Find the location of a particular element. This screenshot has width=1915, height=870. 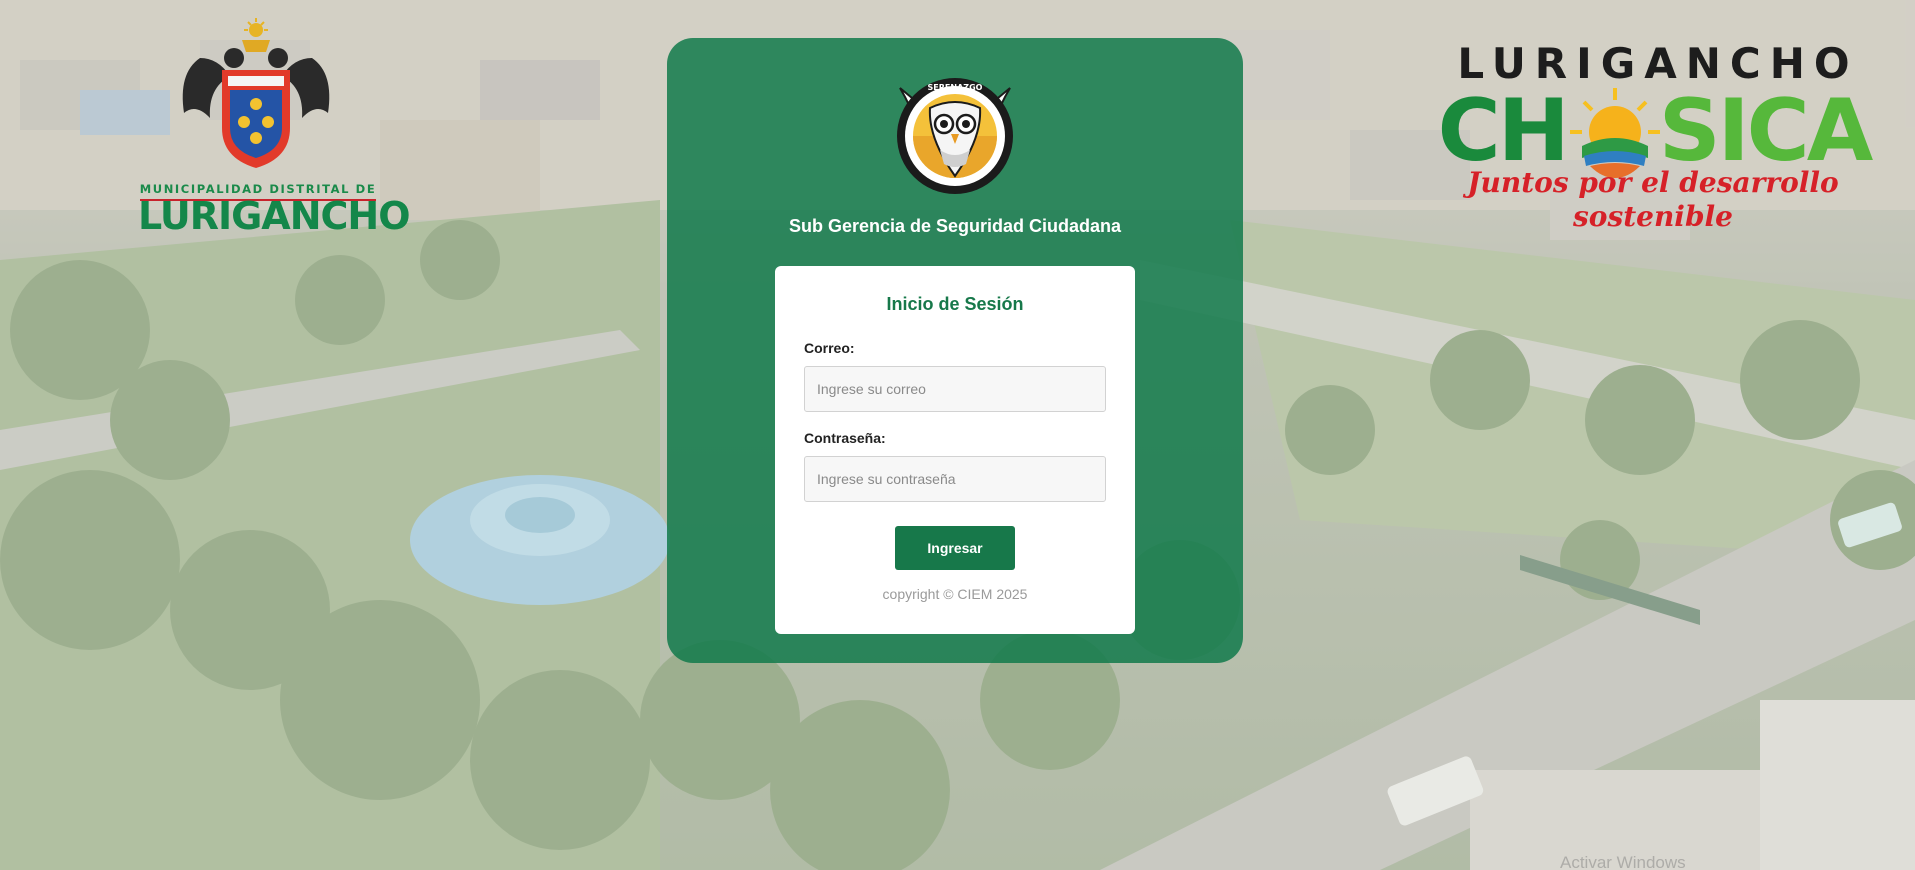

login-title: Inicio de Sesión is located at coordinates (955, 304).